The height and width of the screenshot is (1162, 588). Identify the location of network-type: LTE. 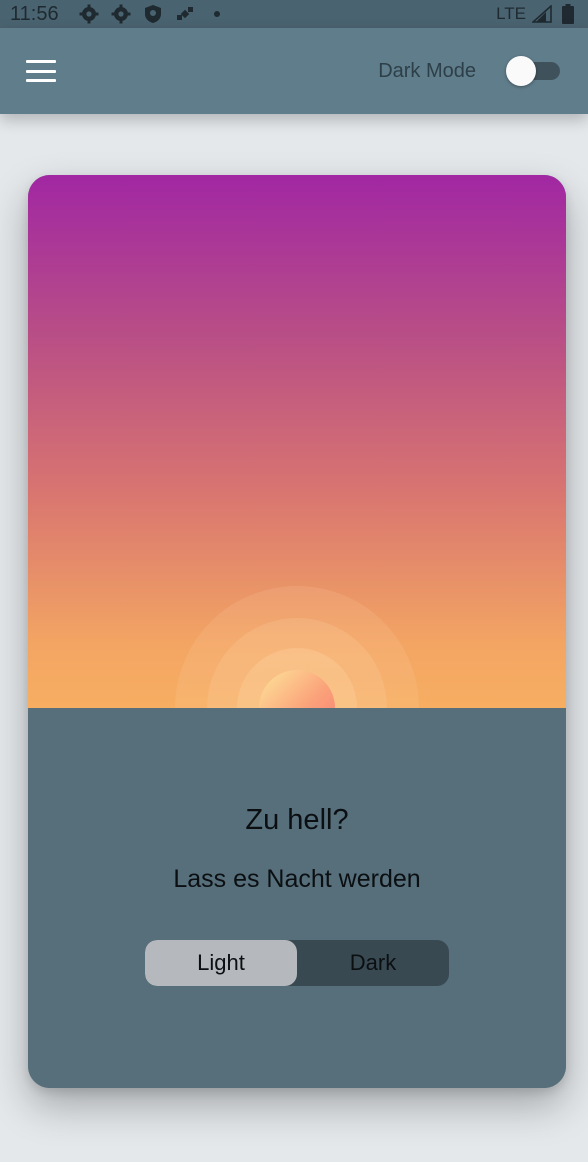
(511, 13).